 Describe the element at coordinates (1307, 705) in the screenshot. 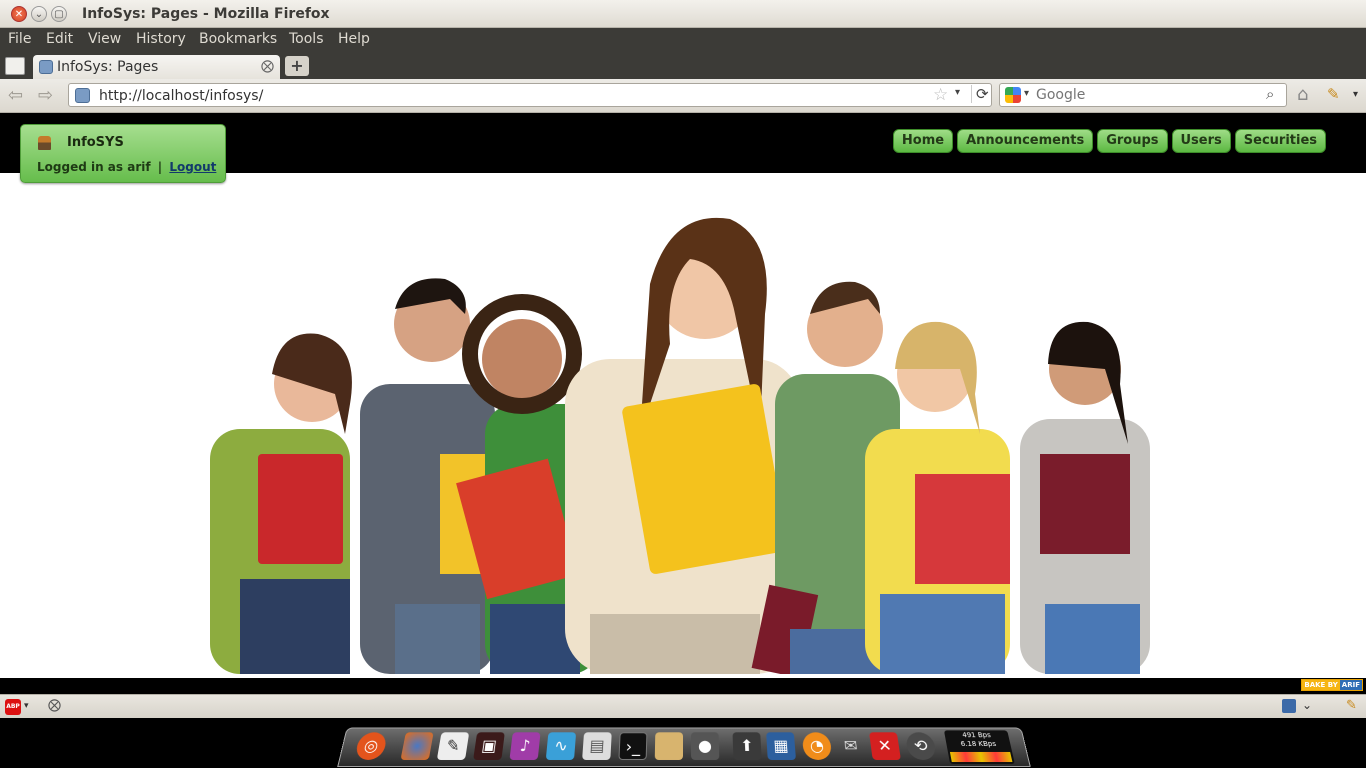

I see `tool-dropdown-icon: ⌄` at that location.